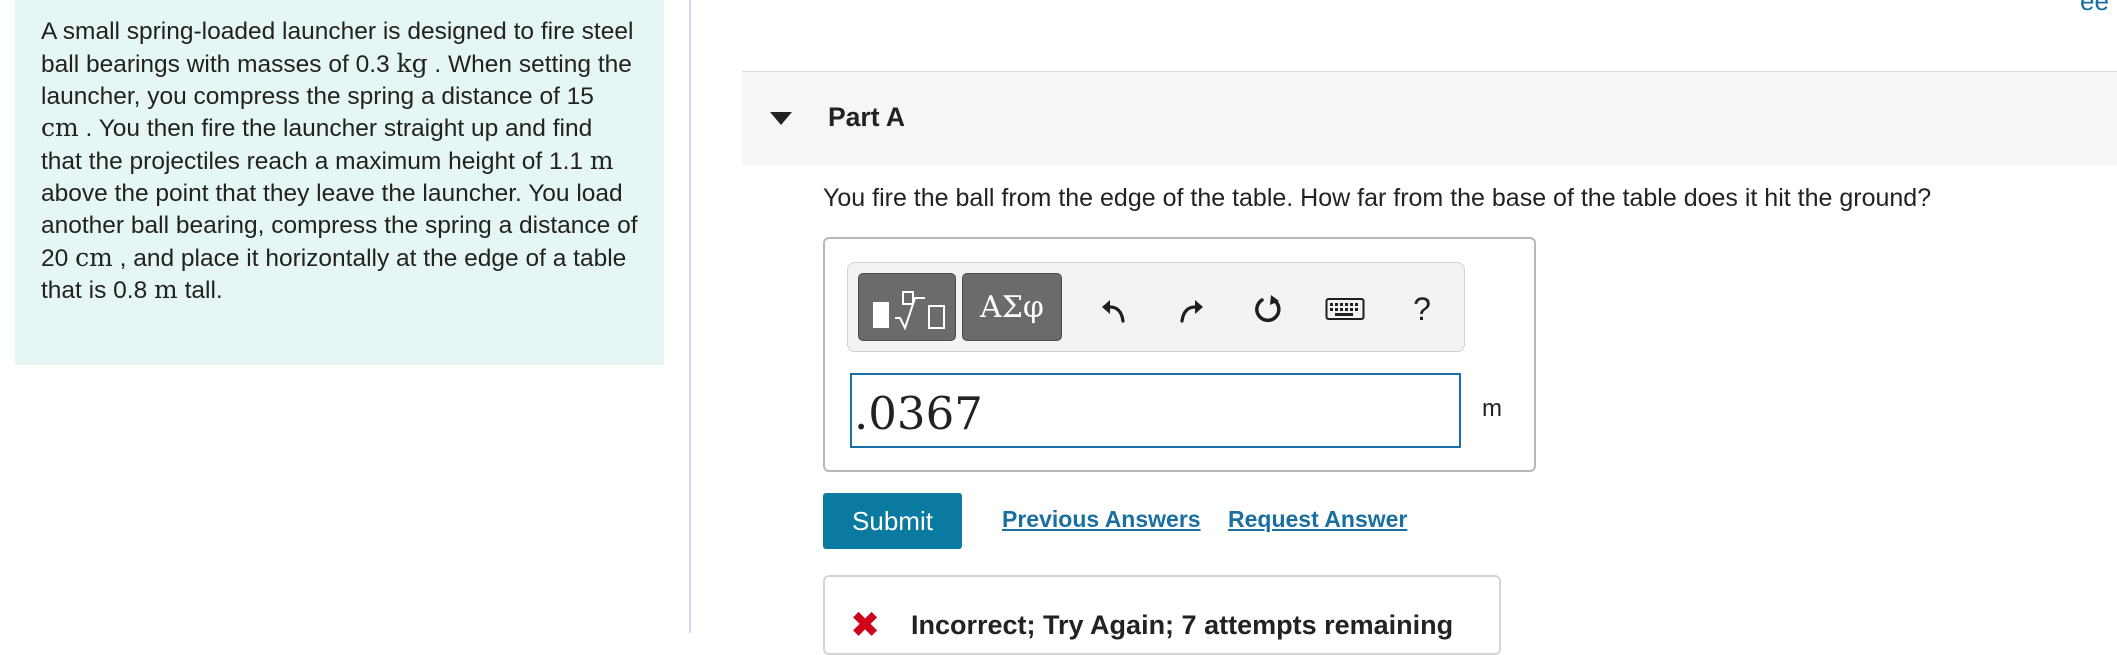 The height and width of the screenshot is (655, 2117). I want to click on undo-icon, so click(1113, 311).